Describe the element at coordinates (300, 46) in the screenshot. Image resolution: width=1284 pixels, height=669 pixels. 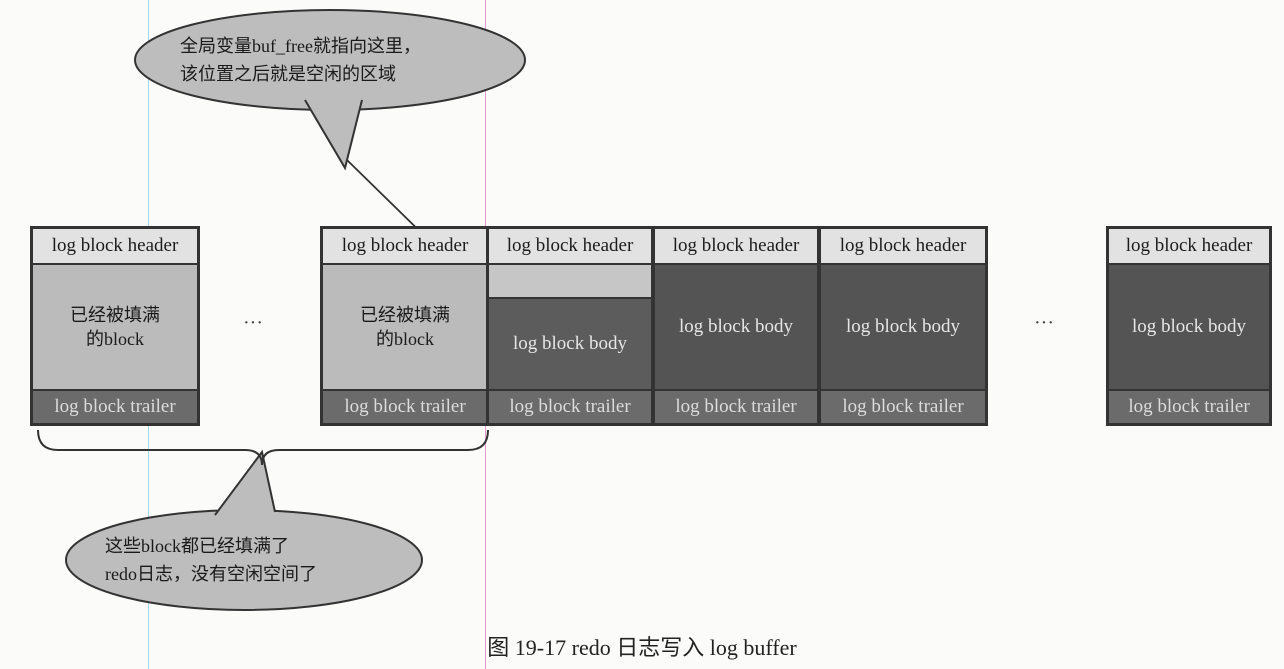
I see `top-callout-line1: 全局变量buf_free就指向这里，` at that location.